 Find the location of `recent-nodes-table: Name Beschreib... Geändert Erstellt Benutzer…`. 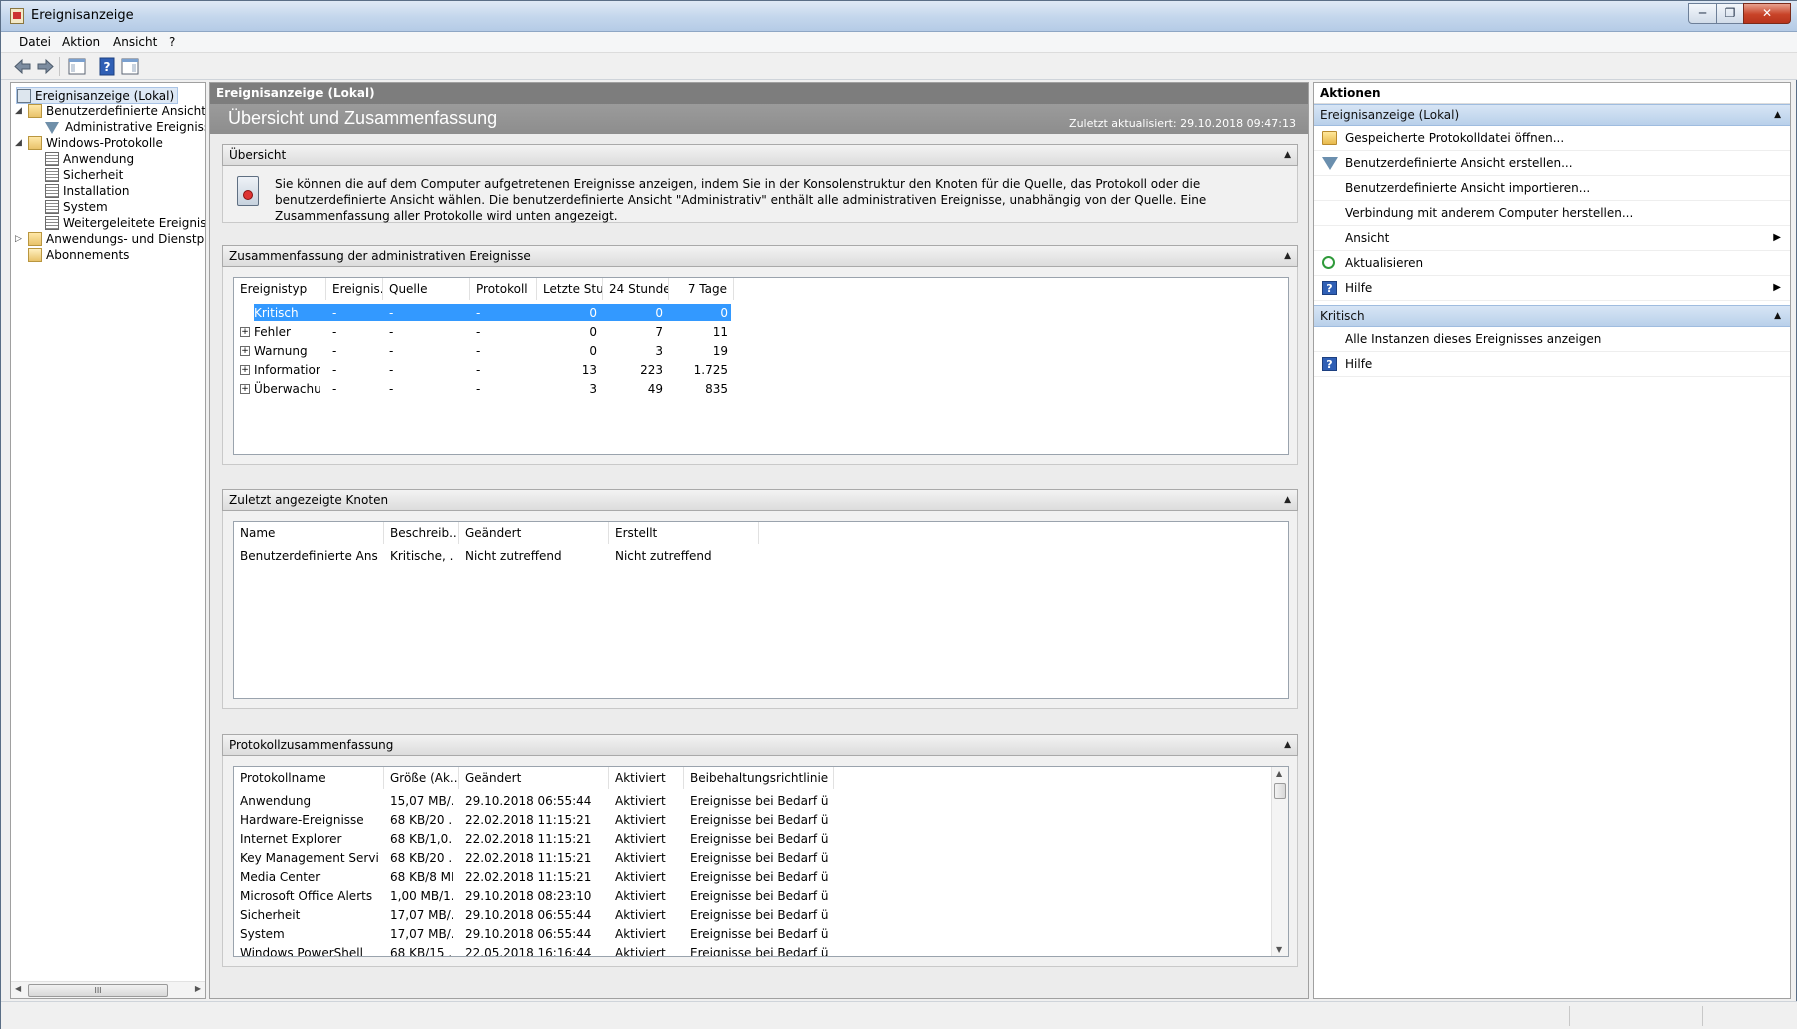

recent-nodes-table: Name Beschreib... Geändert Erstellt Benutzer… is located at coordinates (761, 610).